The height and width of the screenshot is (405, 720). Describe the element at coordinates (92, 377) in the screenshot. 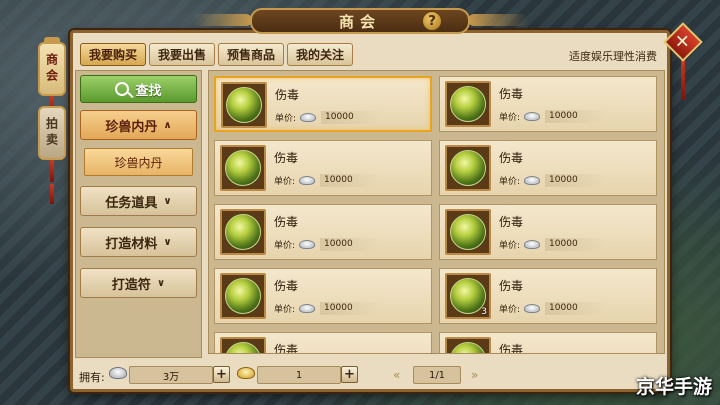

I see `own-label: 拥有:` at that location.